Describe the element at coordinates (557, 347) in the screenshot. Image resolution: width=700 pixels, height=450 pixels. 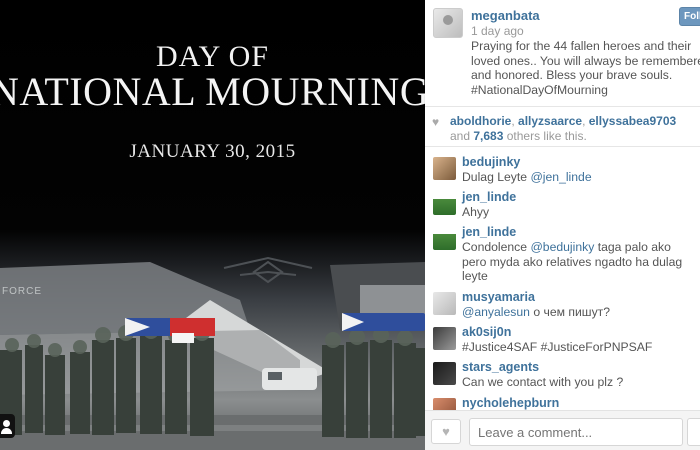
I see `comment-text: #Justice4SAF #JusticeForPNPSAF` at that location.